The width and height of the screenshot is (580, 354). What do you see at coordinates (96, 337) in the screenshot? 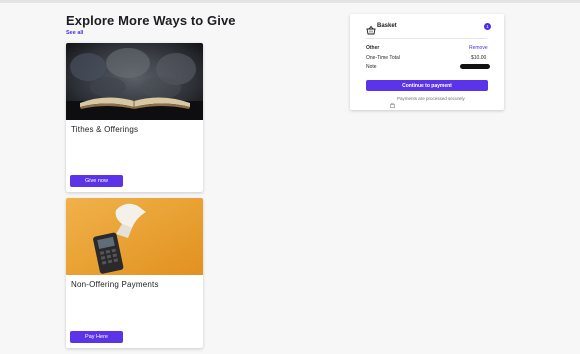
I see `pay-here-button: Pay Here` at bounding box center [96, 337].